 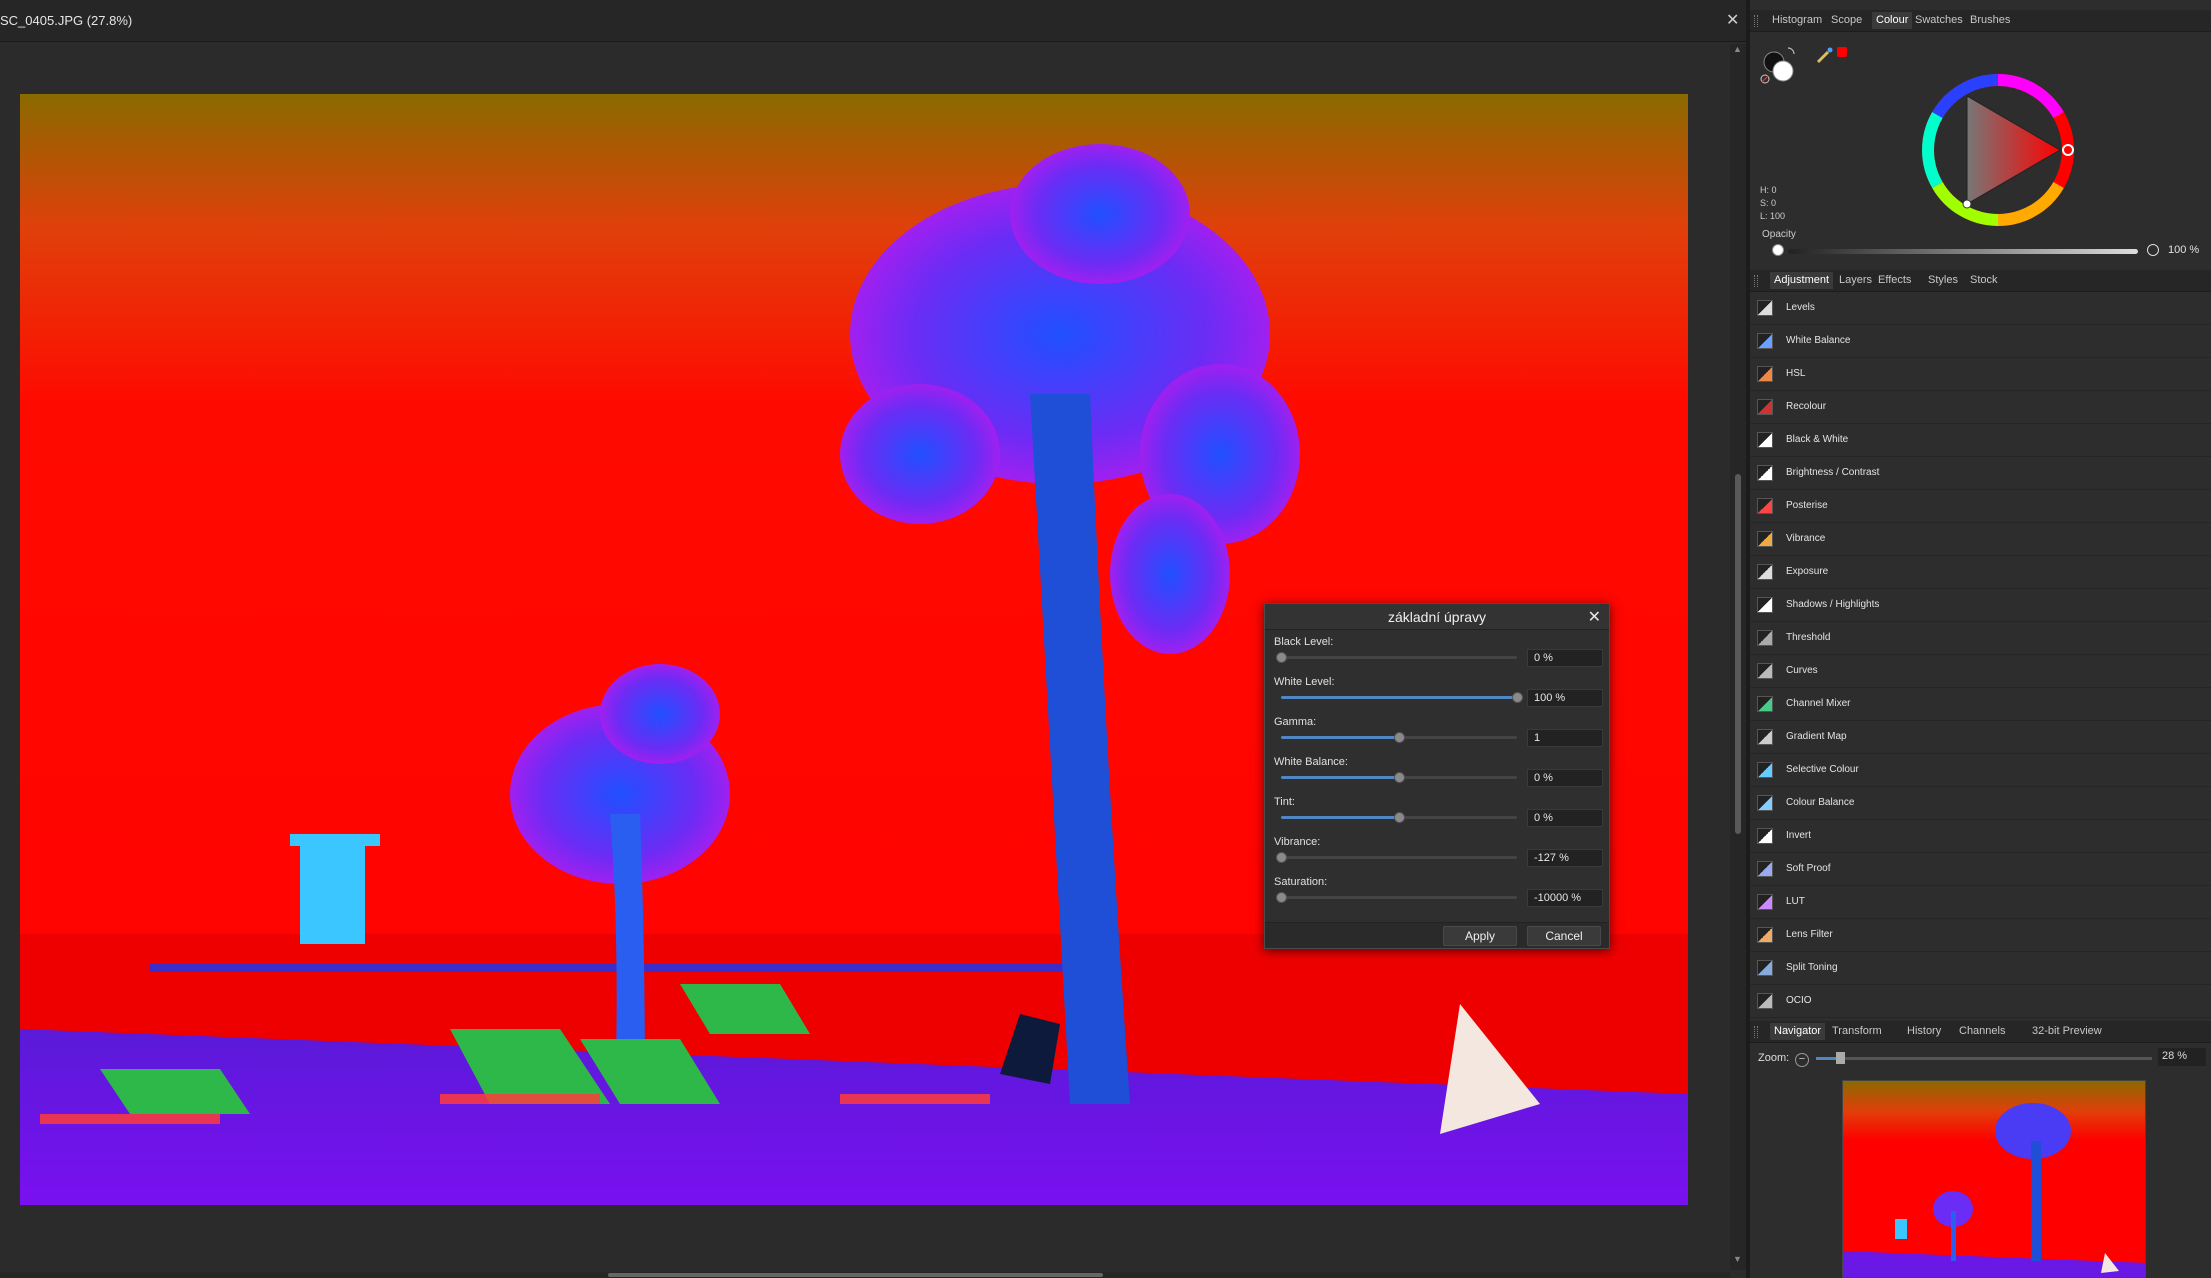 What do you see at coordinates (1565, 738) in the screenshot?
I see `slider-value-field: 1` at bounding box center [1565, 738].